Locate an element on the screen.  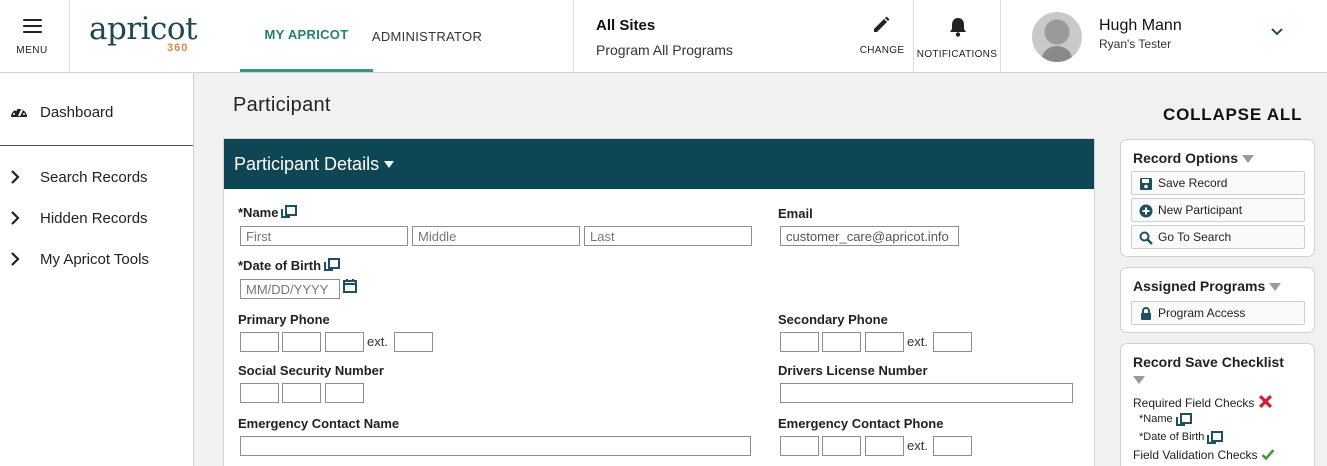
search-icon is located at coordinates (1146, 238).